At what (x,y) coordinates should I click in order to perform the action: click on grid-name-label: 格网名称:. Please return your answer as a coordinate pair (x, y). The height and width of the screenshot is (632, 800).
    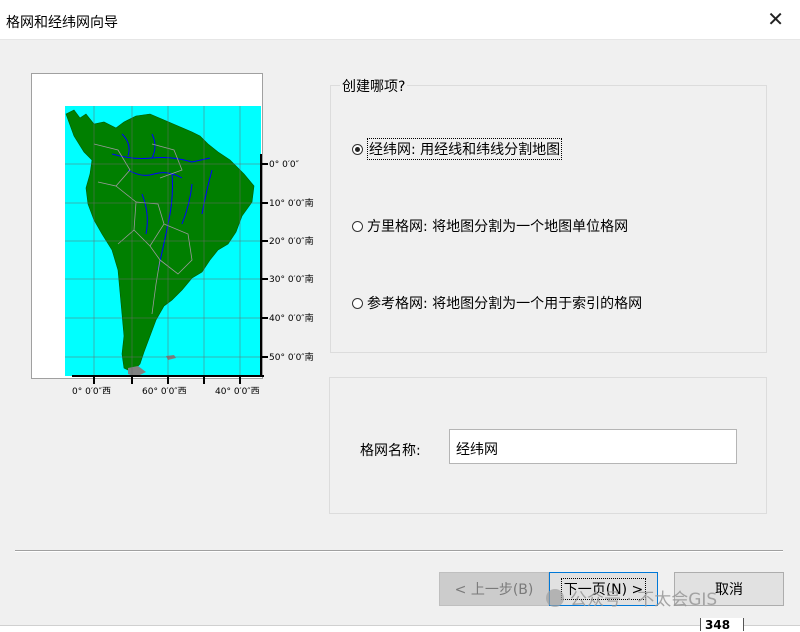
    Looking at the image, I should click on (390, 451).